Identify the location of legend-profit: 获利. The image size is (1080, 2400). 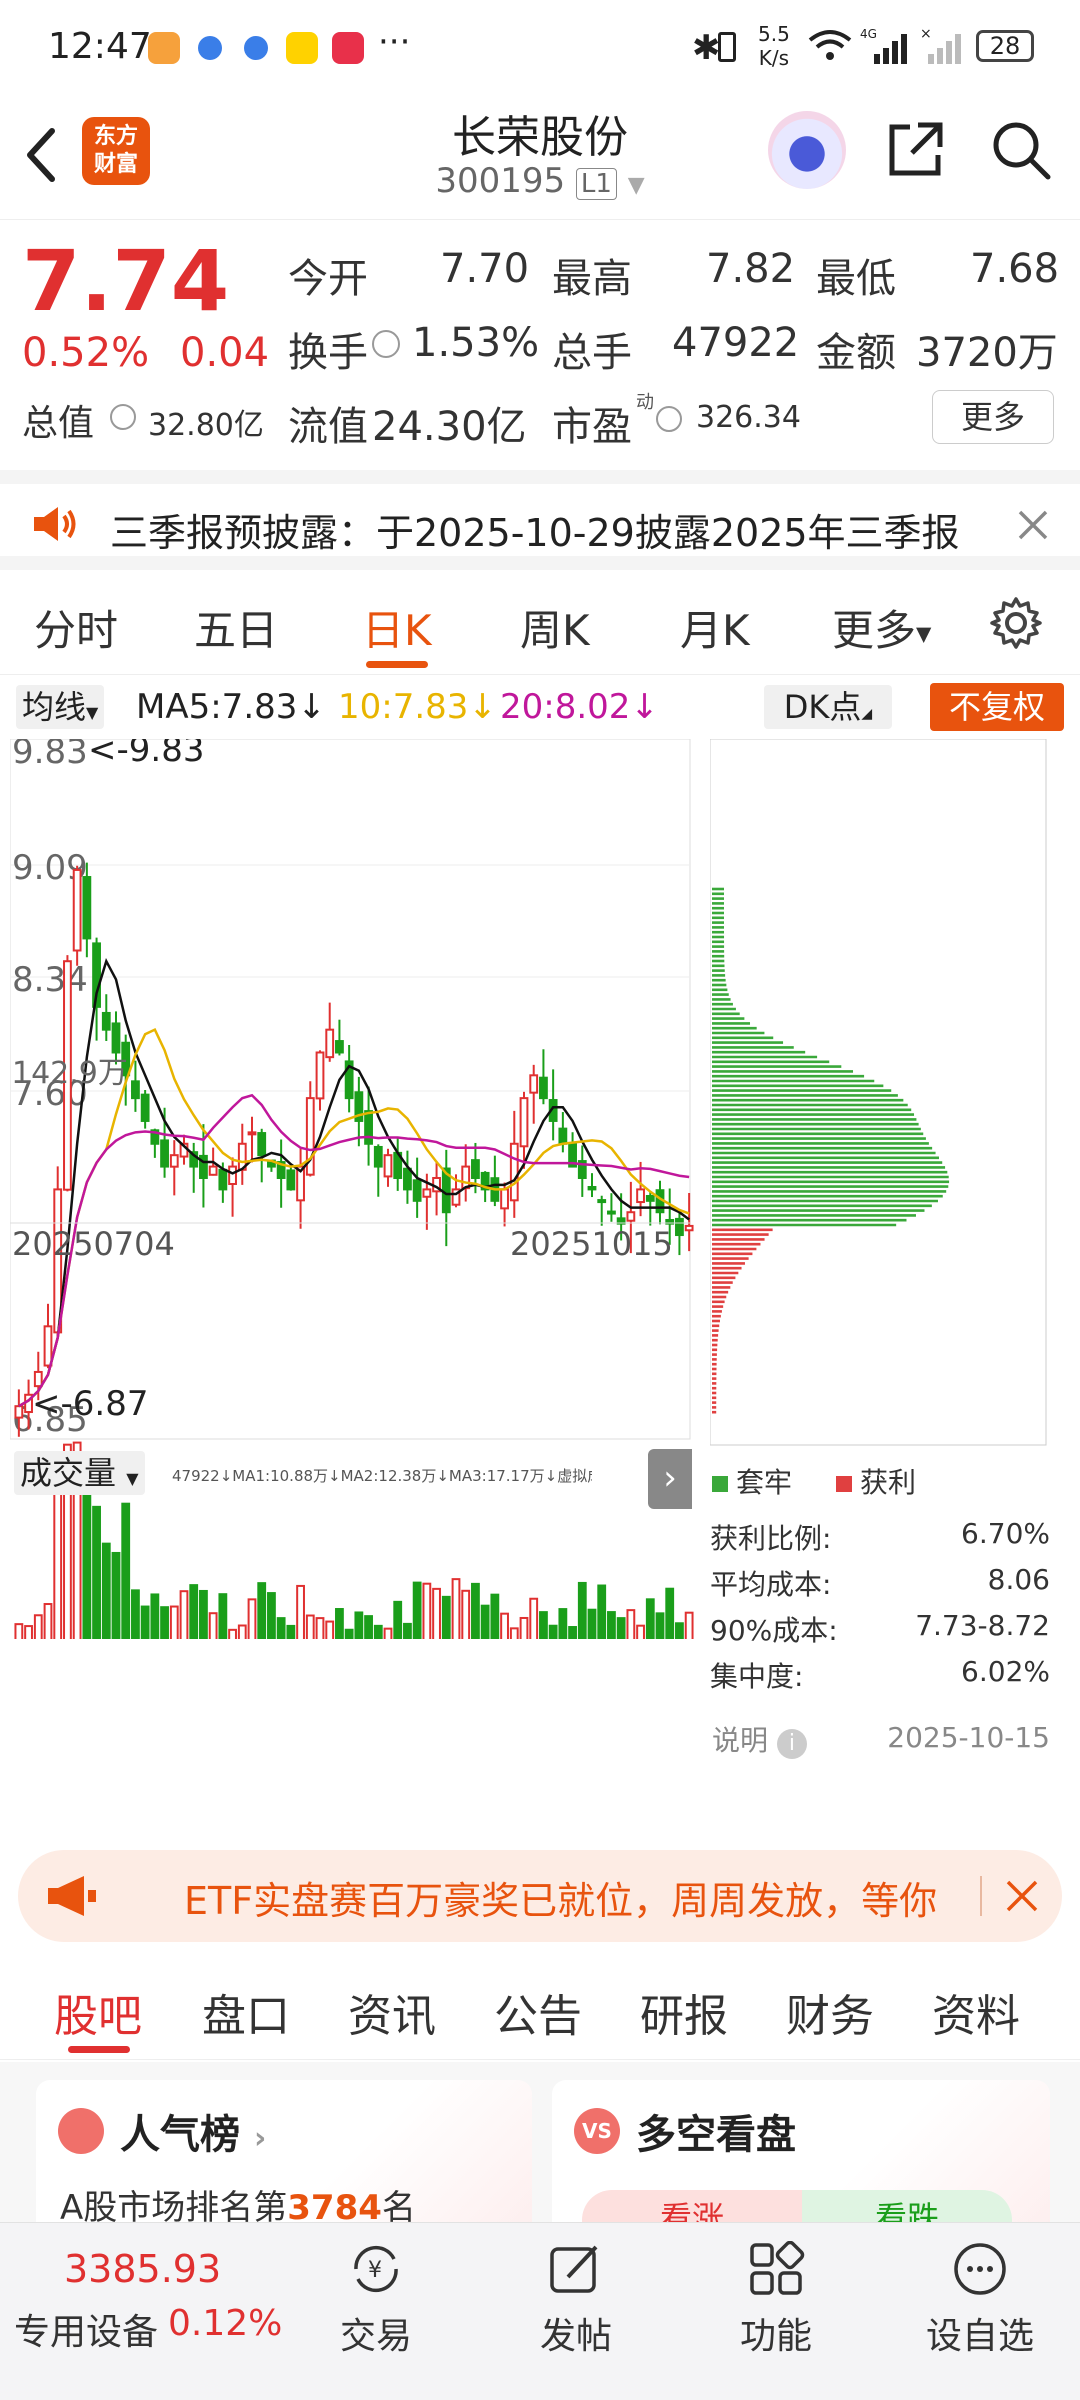
(876, 1481).